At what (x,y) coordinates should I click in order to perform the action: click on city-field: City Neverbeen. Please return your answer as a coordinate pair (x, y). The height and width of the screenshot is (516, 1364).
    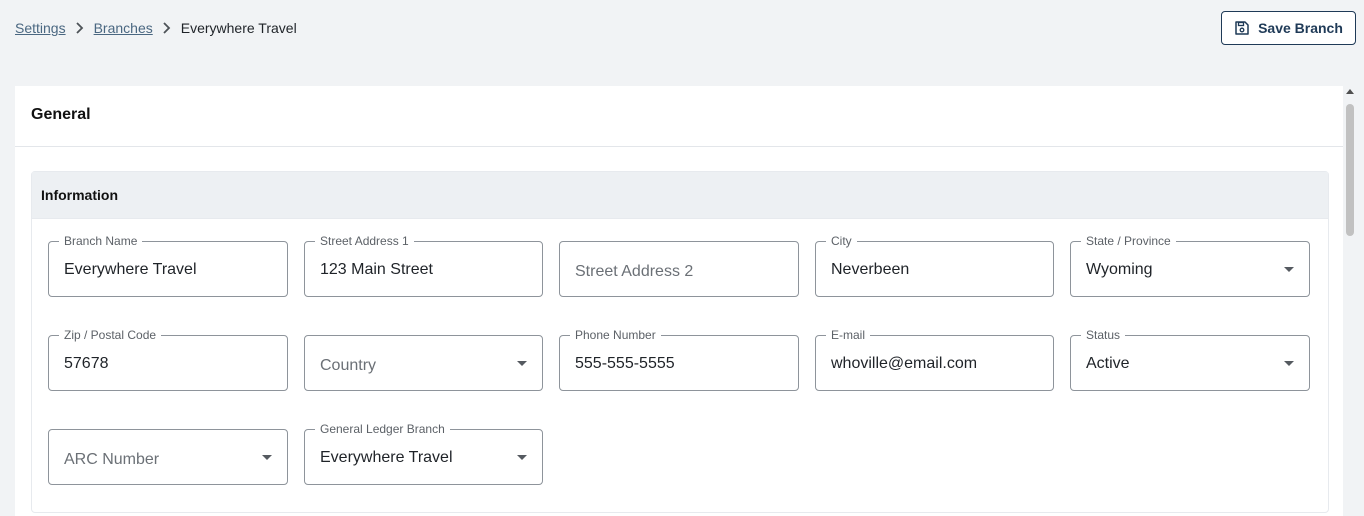
    Looking at the image, I should click on (934, 265).